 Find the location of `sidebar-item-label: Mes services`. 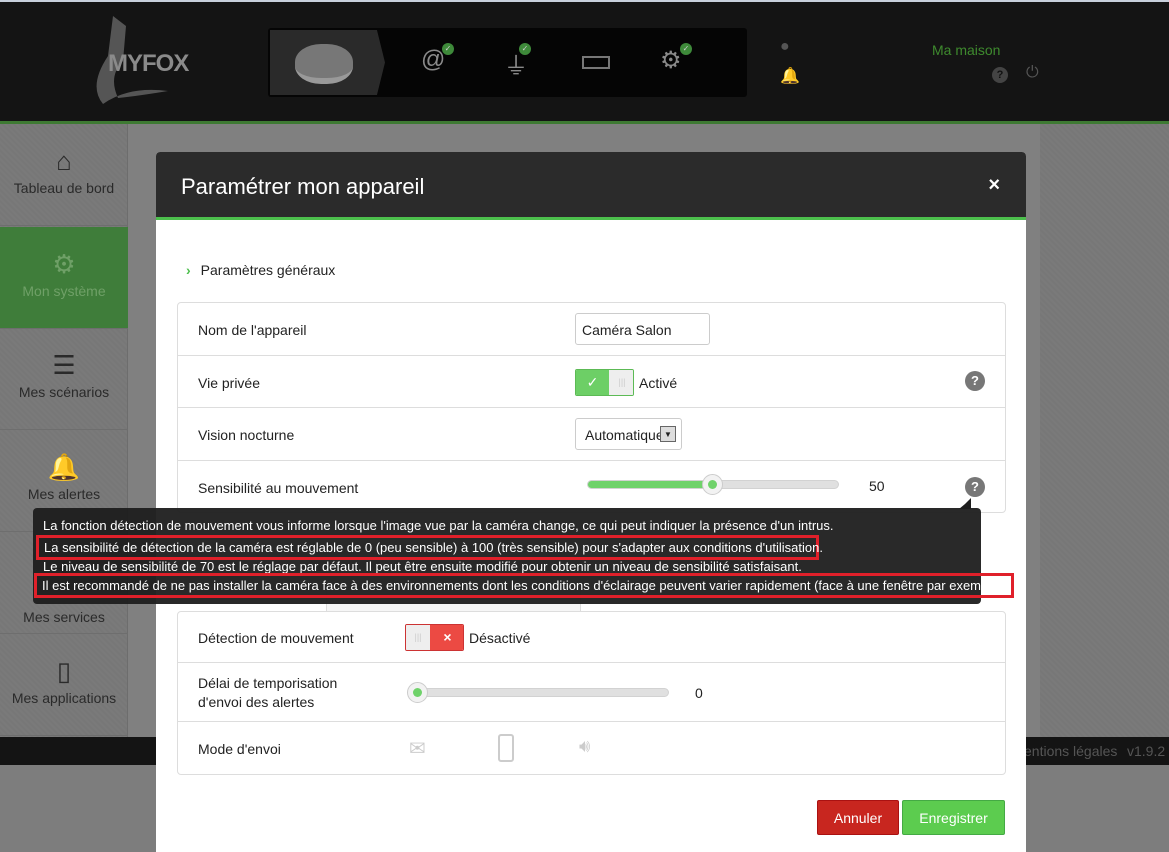

sidebar-item-label: Mes services is located at coordinates (64, 617).